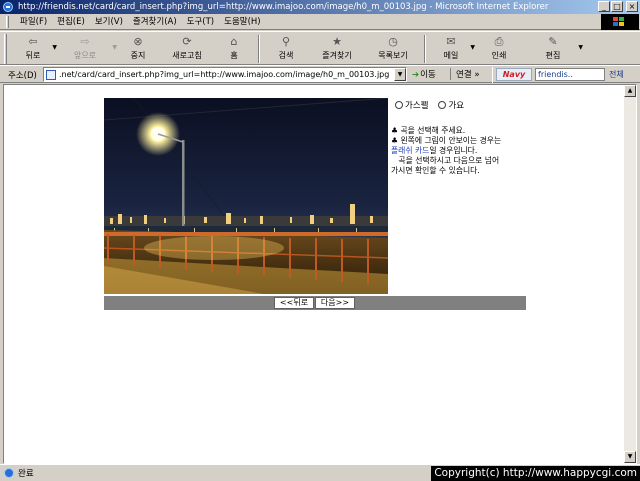 This screenshot has width=640, height=481. I want to click on menu-help: 도움말(H), so click(242, 22).